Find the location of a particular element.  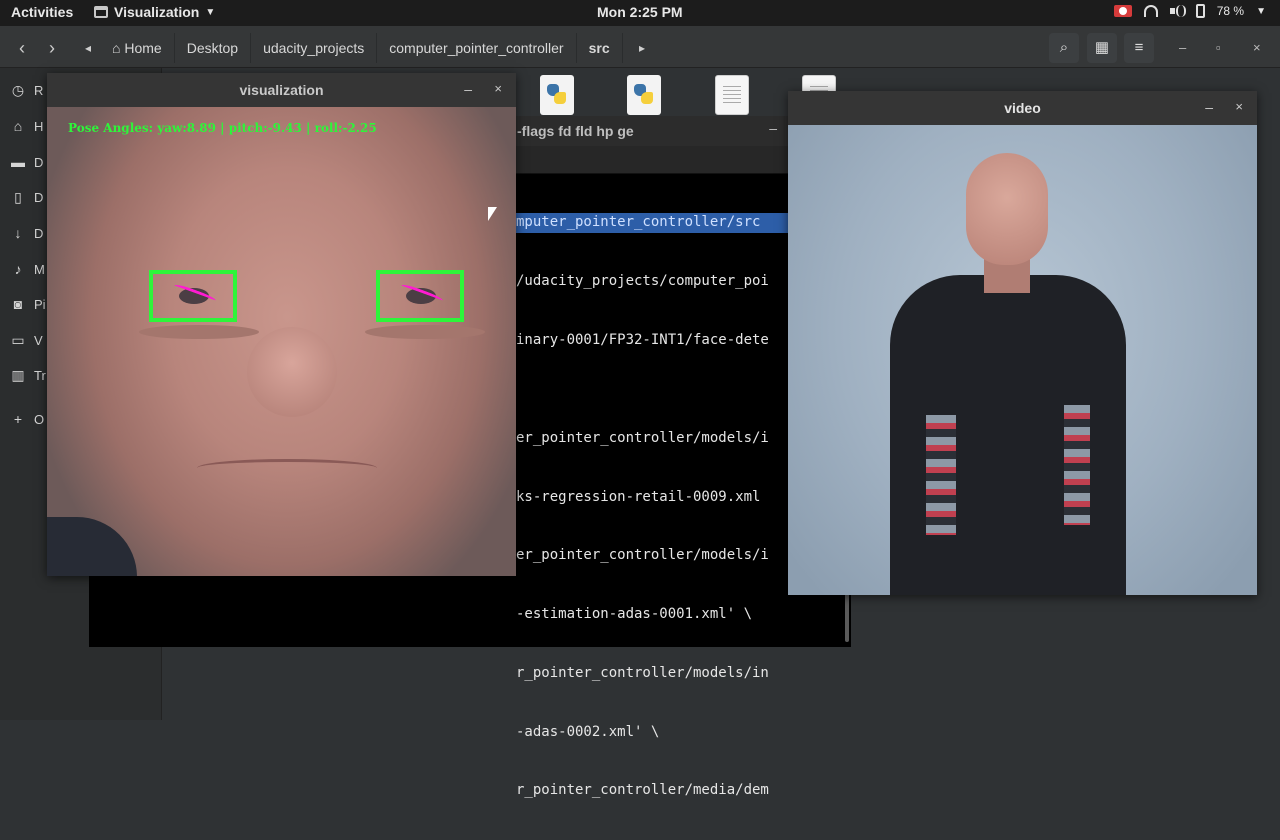

breadcrumb-computer-pointer-controller: computer_pointer_controller is located at coordinates (477, 48).